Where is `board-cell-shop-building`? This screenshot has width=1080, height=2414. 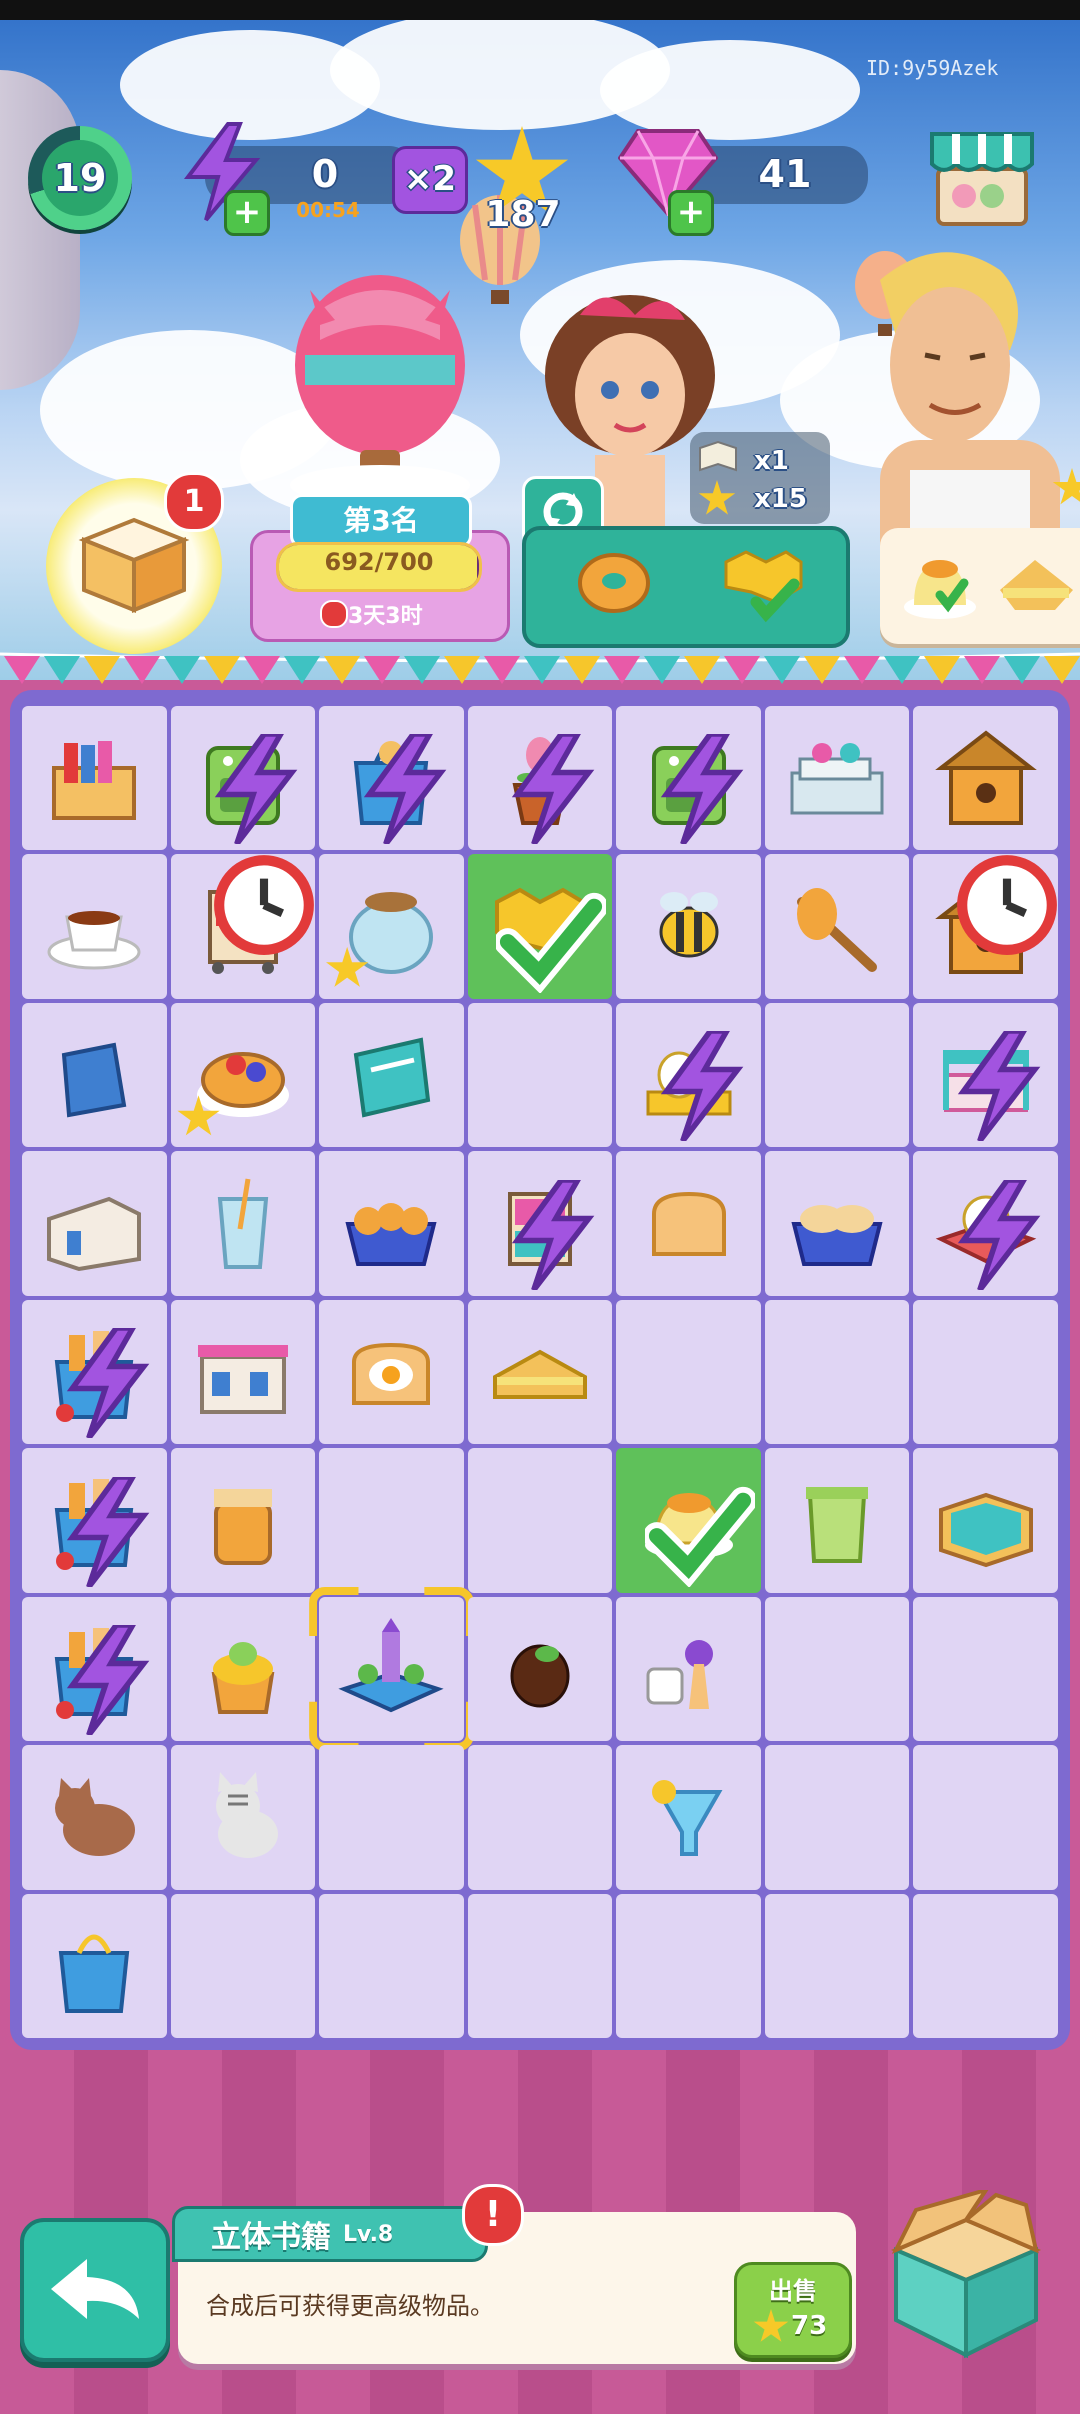
board-cell-shop-building is located at coordinates (243, 1372).